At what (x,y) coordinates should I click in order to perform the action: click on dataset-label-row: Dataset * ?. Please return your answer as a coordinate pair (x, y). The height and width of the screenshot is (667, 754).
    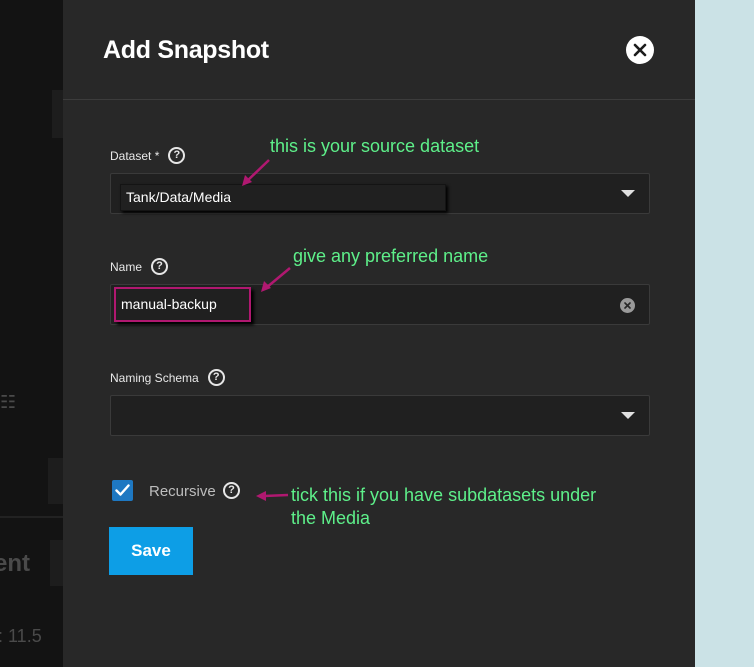
    Looking at the image, I should click on (148, 155).